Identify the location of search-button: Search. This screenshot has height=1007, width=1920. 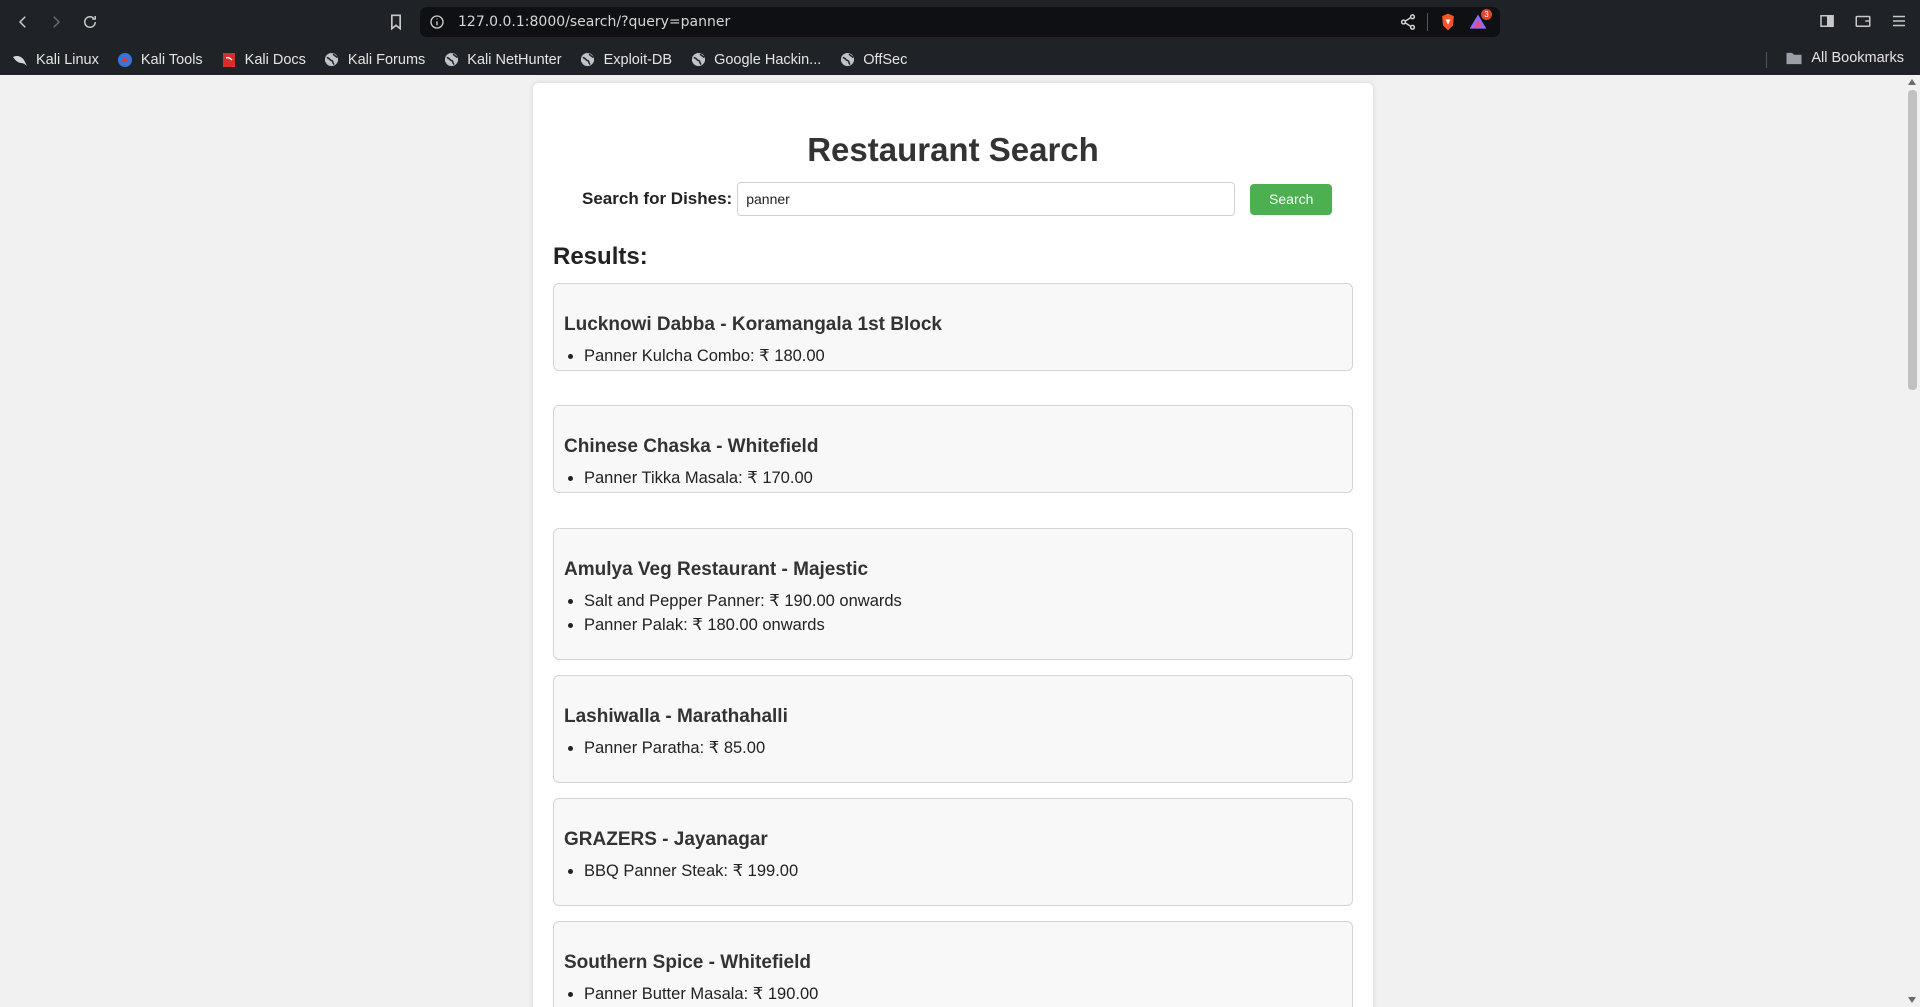
(1291, 199).